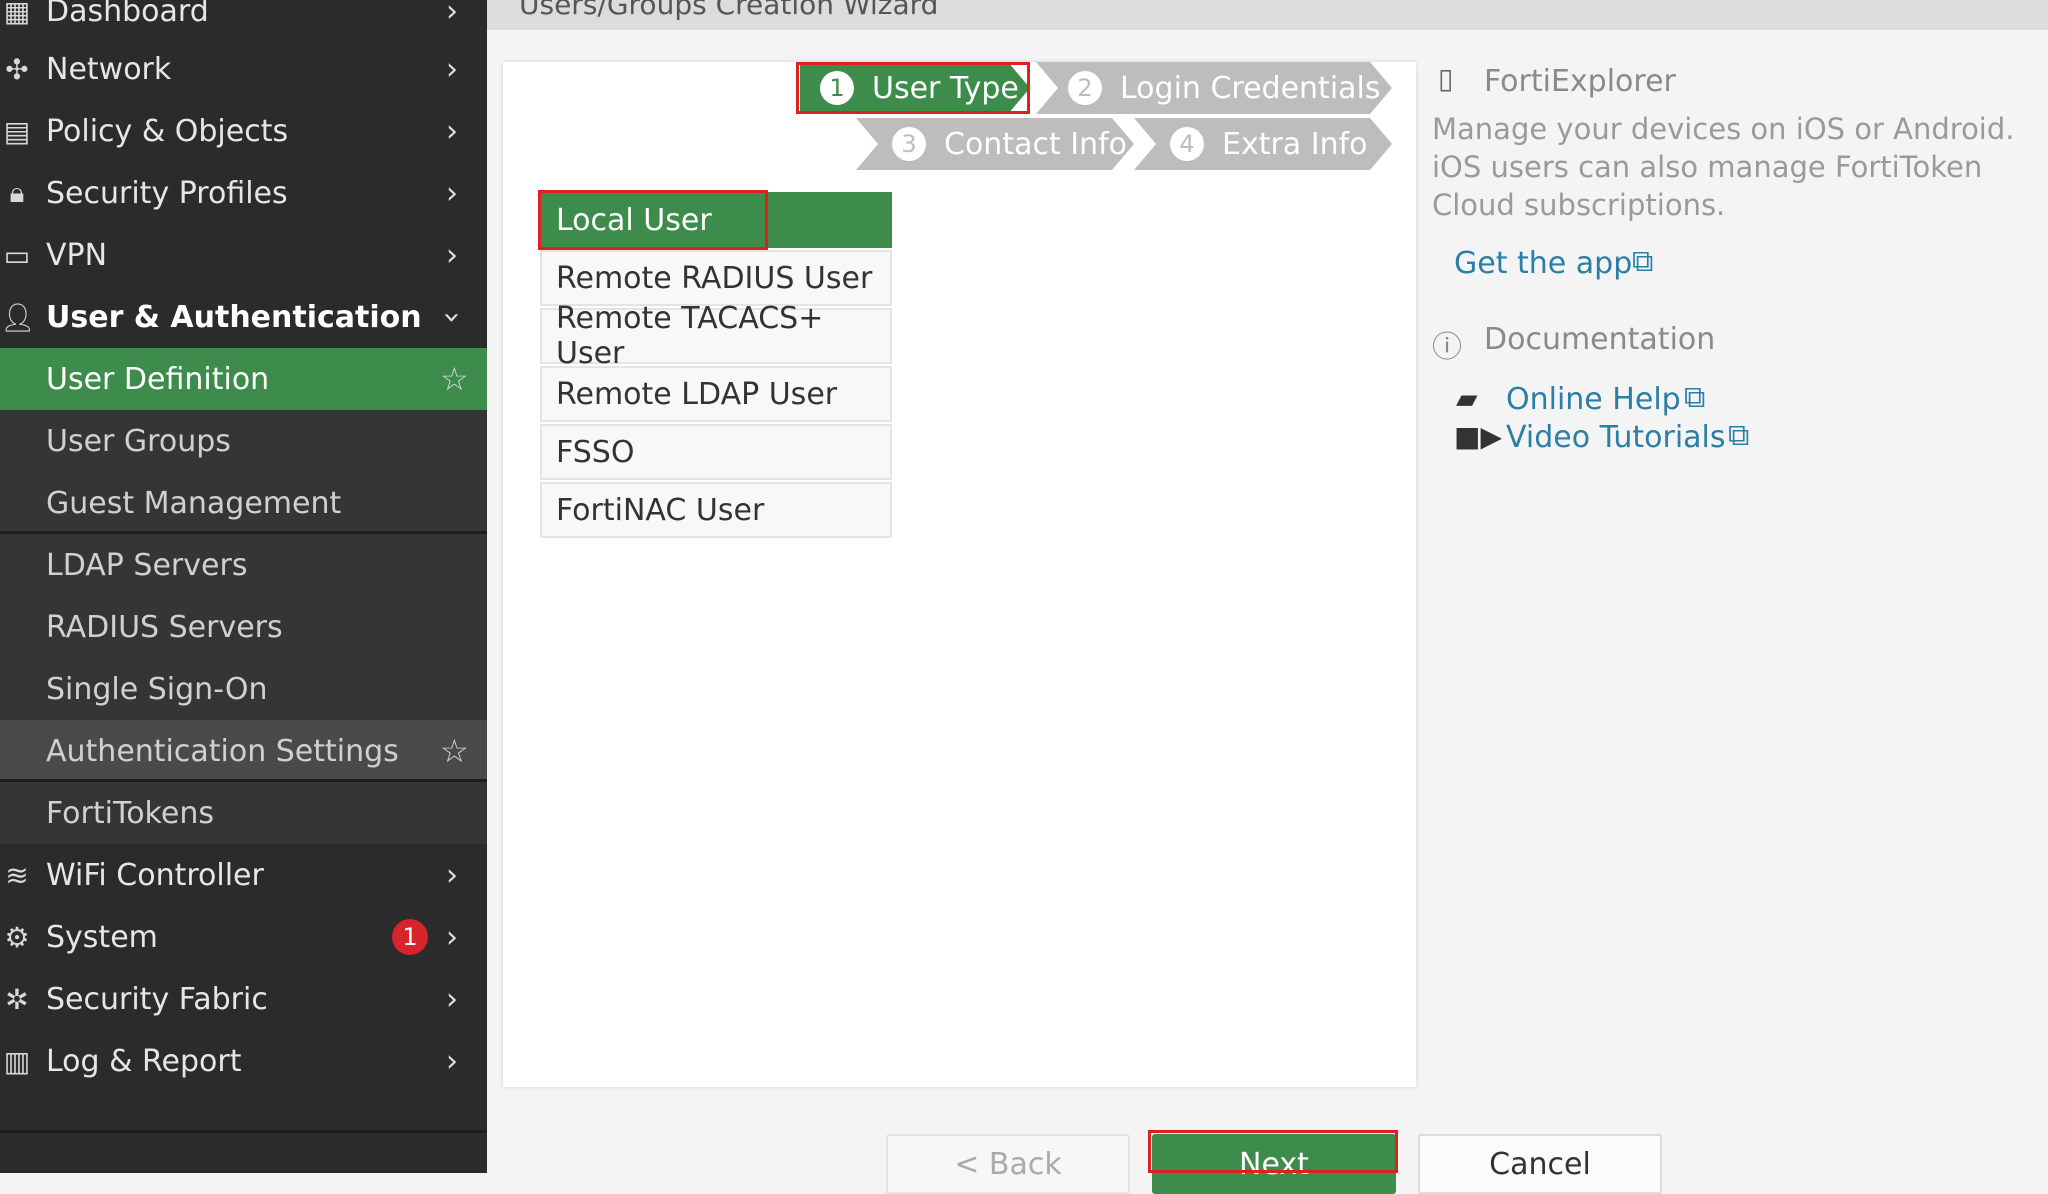  I want to click on chevron-down-icon: ›, so click(452, 317).